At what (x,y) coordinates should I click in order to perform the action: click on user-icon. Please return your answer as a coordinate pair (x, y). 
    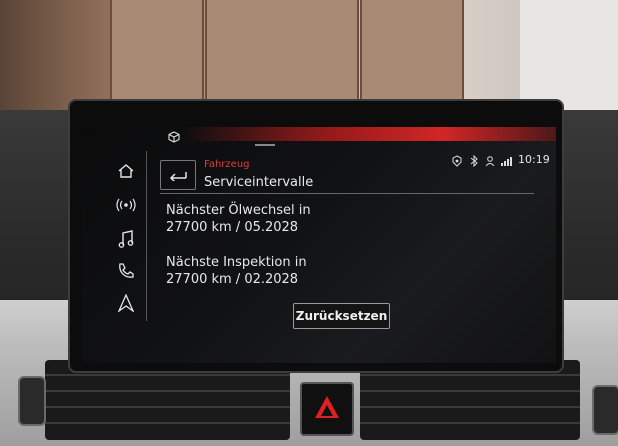
    Looking at the image, I should click on (490, 162).